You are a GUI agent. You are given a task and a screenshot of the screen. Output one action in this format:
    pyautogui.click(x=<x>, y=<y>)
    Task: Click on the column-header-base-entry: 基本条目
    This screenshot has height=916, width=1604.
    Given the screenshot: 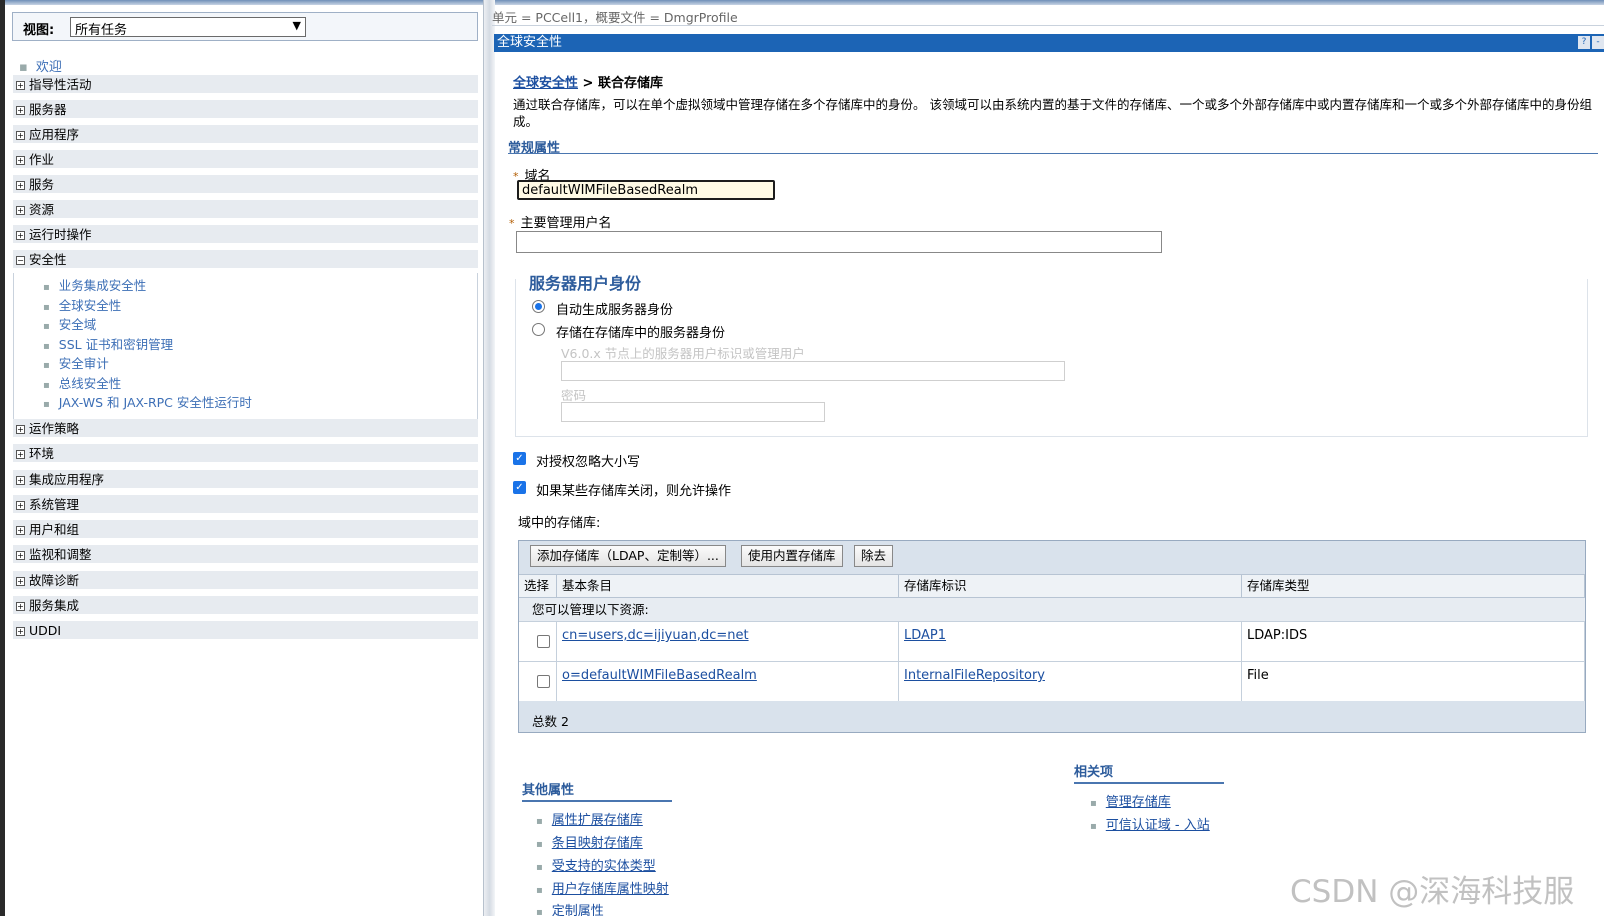 What is the action you would take?
    pyautogui.click(x=728, y=585)
    